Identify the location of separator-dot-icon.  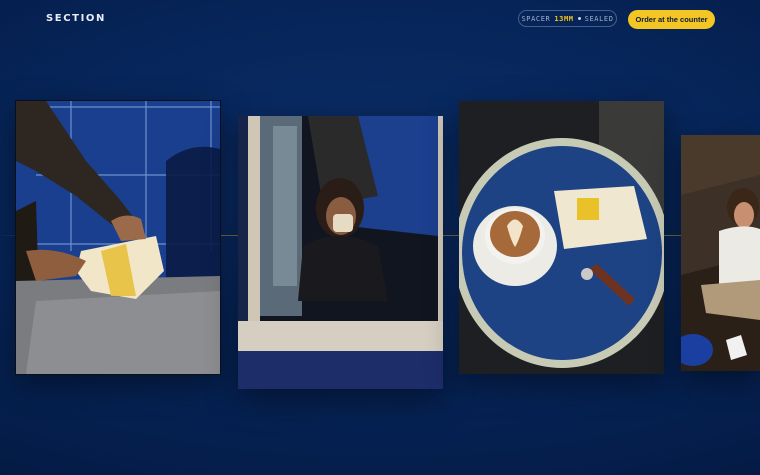
(579, 18).